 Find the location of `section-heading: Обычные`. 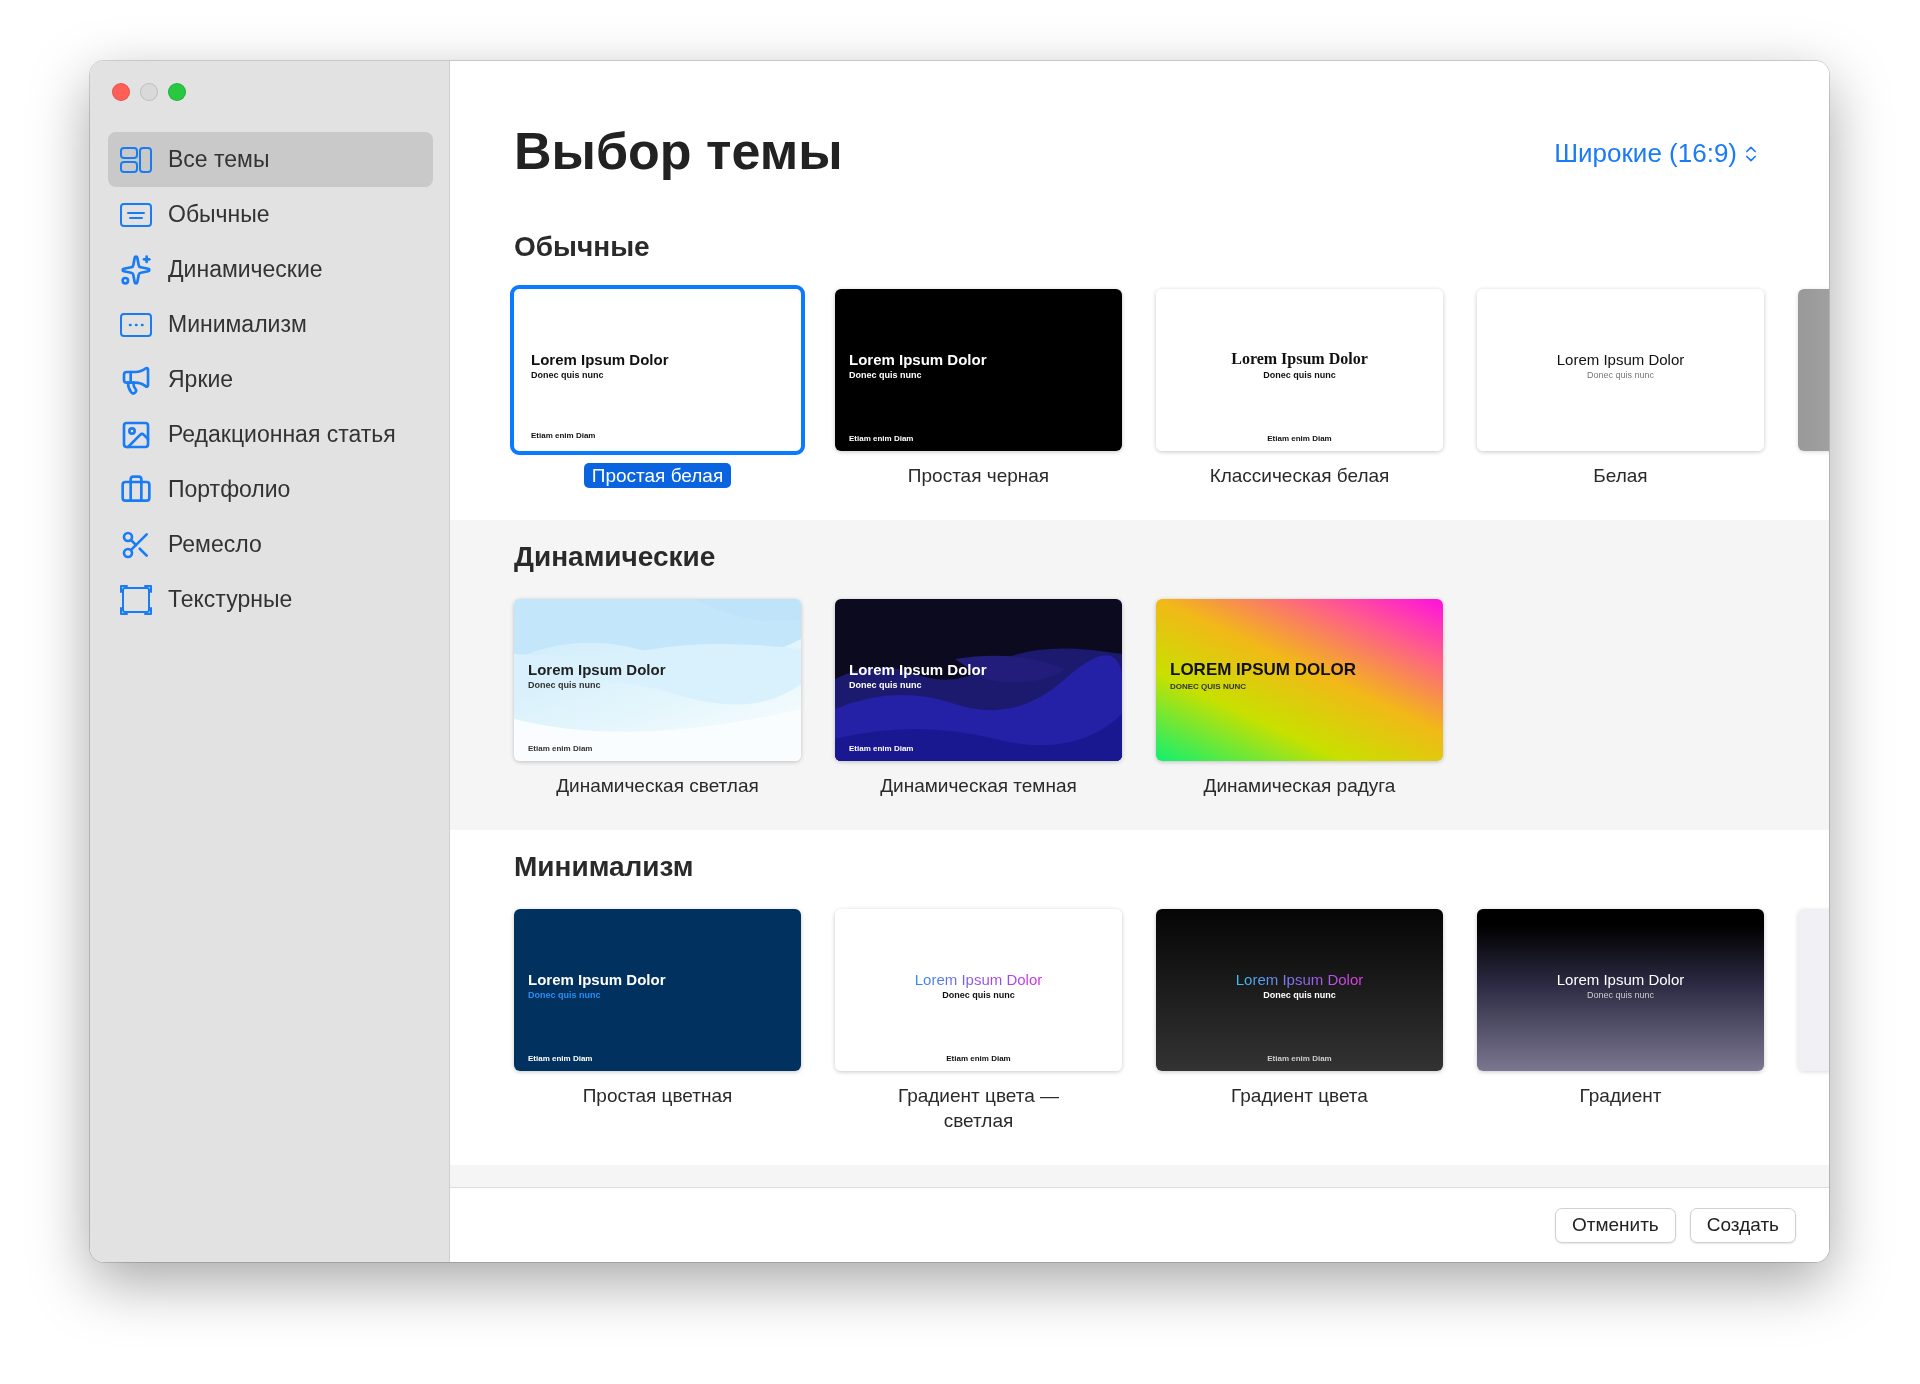

section-heading: Обычные is located at coordinates (582, 247).